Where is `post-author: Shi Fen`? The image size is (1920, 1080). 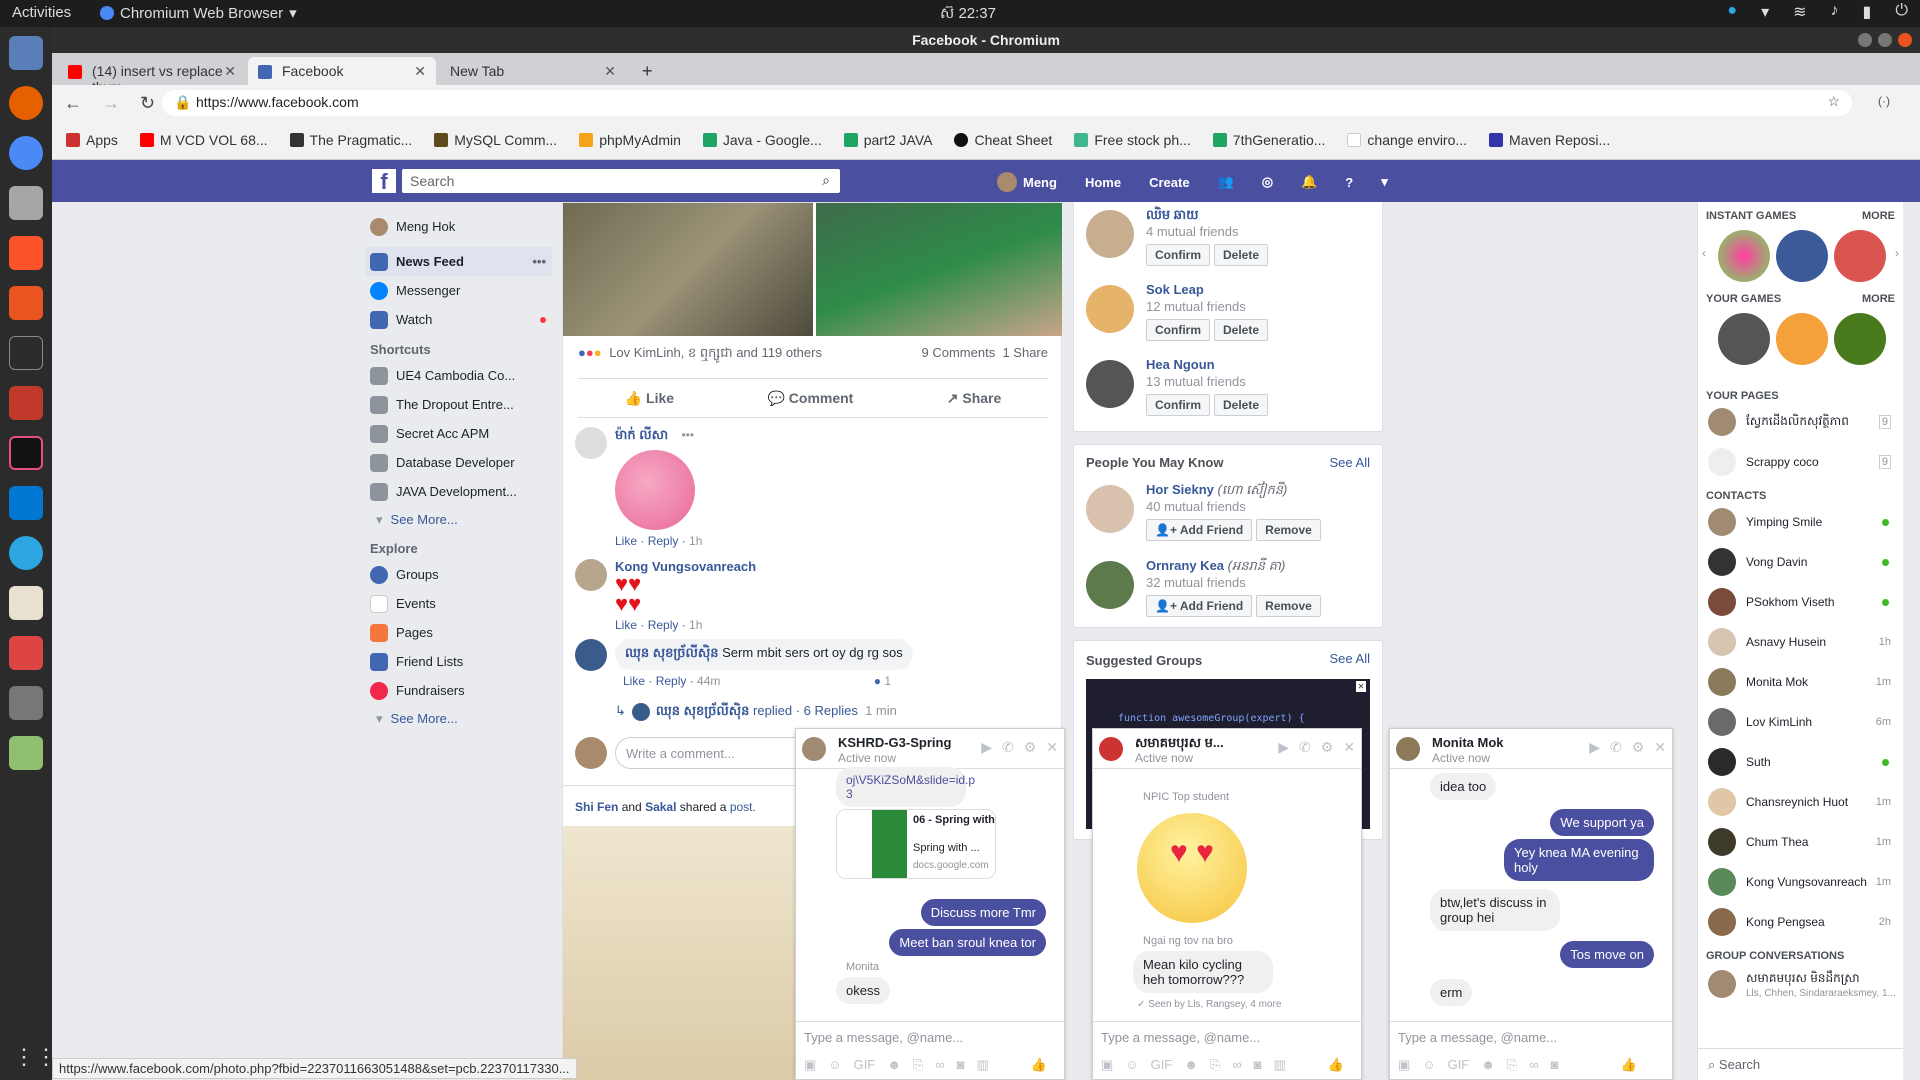
post-author: Shi Fen is located at coordinates (596, 807).